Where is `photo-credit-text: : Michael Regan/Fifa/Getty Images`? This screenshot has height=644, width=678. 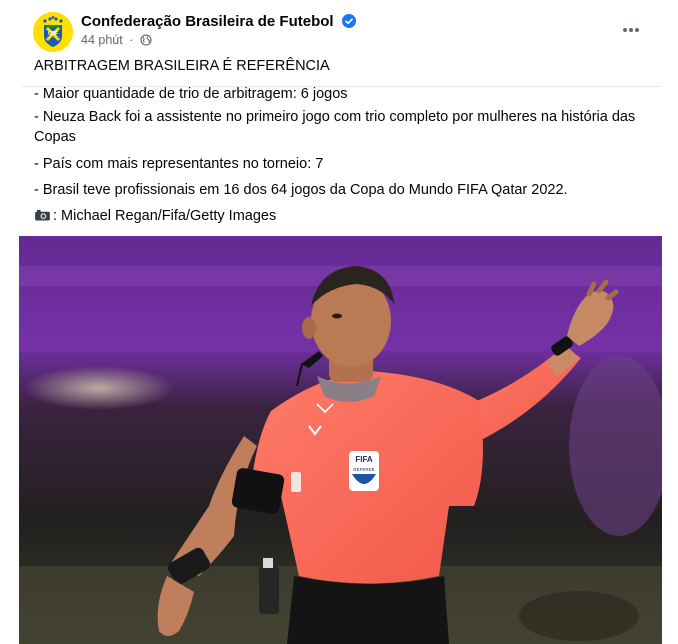
photo-credit-text: : Michael Regan/Fifa/Getty Images is located at coordinates (165, 216).